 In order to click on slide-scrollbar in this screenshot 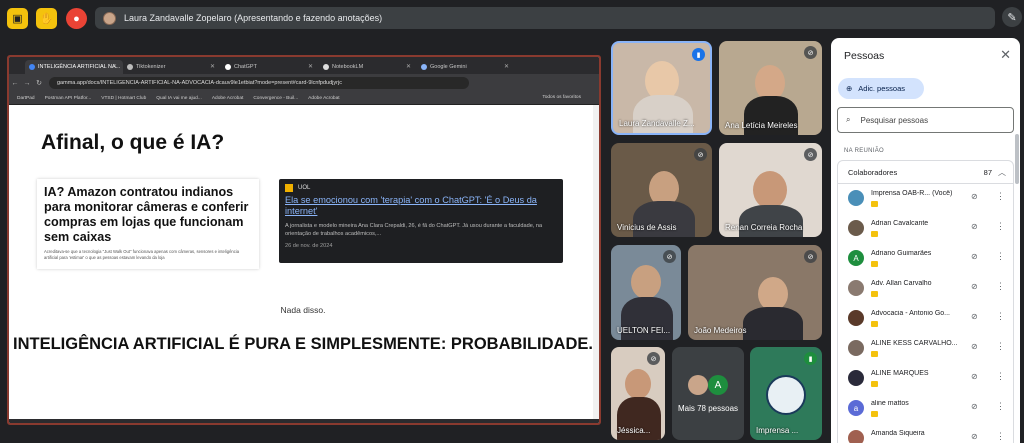, I will do `click(596, 264)`.